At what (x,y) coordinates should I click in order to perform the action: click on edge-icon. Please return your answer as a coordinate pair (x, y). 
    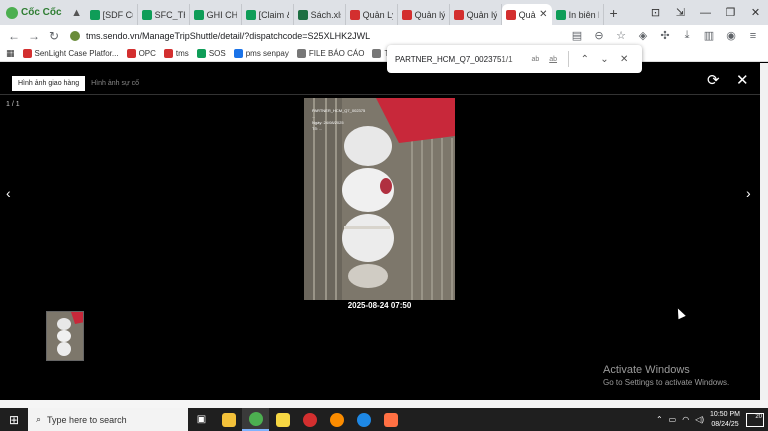
    Looking at the image, I should click on (363, 419).